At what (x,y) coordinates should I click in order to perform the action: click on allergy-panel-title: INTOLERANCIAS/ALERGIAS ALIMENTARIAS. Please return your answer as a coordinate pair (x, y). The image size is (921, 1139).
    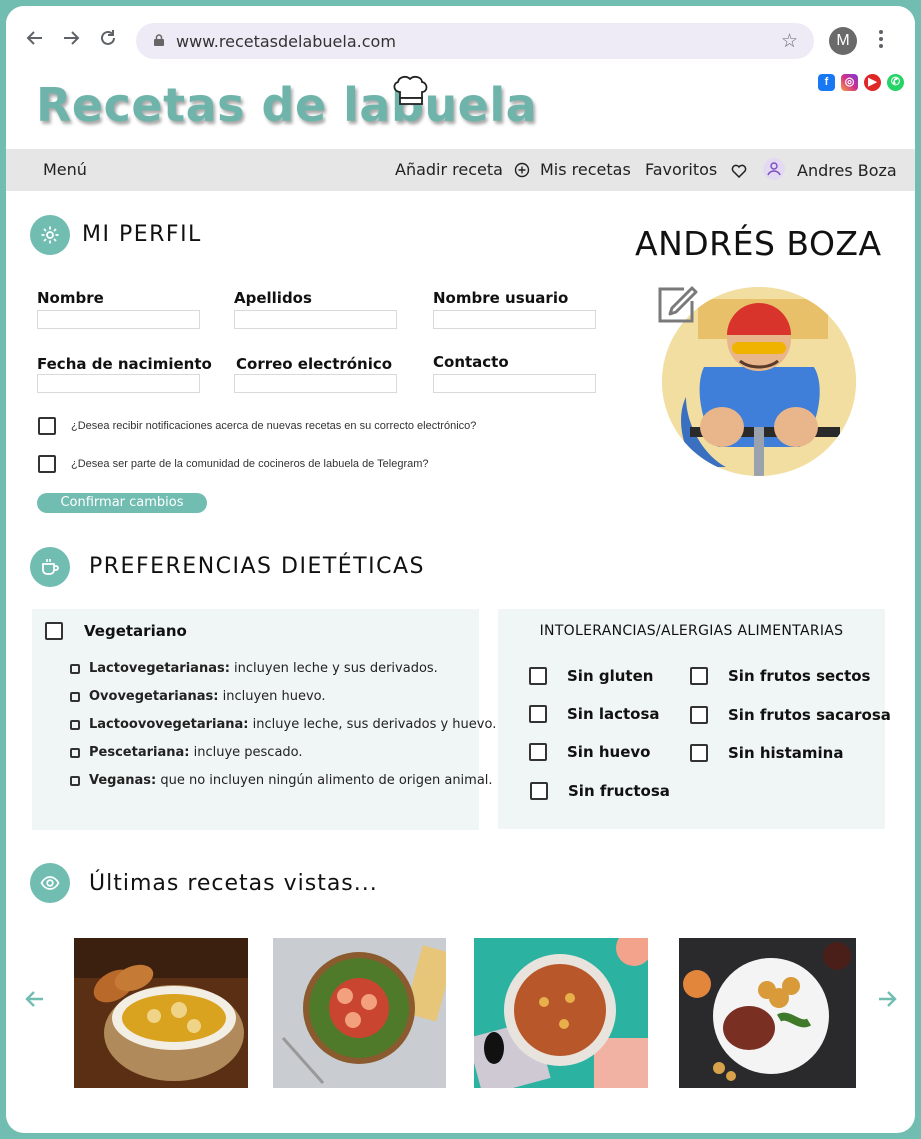
    Looking at the image, I should click on (691, 631).